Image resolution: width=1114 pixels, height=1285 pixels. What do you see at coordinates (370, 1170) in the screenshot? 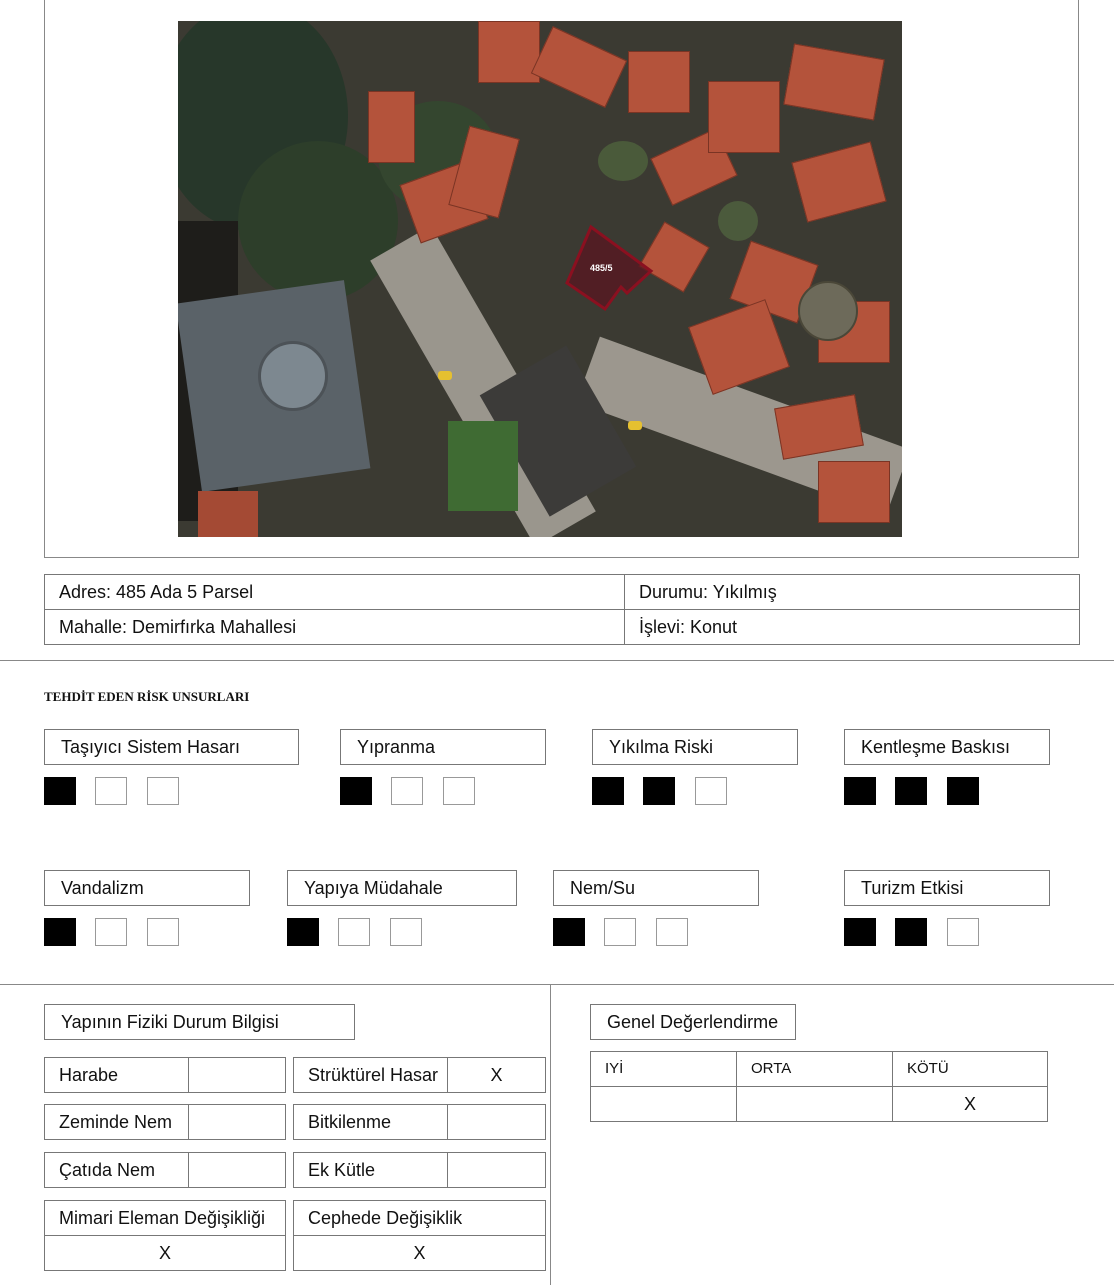
I see `extra-mass-label: Ek Kütle` at bounding box center [370, 1170].